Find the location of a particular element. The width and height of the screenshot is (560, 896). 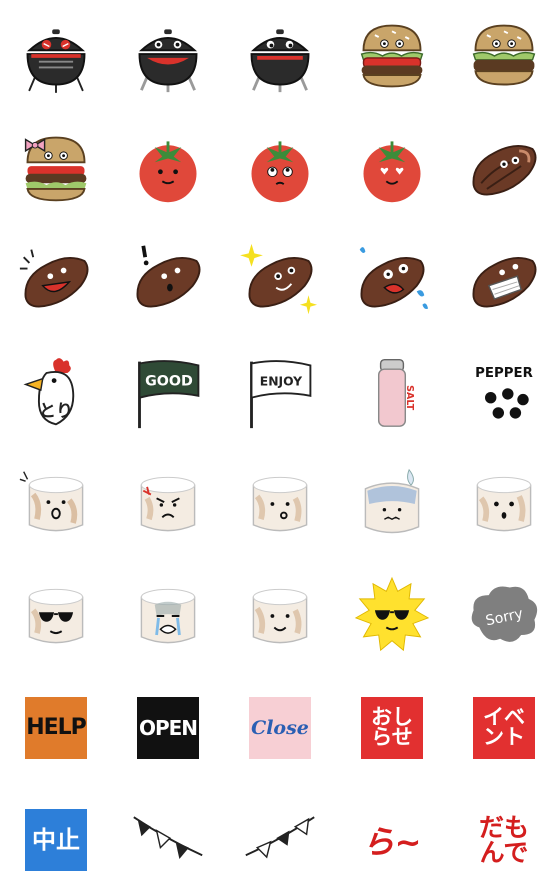

good-label: GOOD is located at coordinates (169, 381).